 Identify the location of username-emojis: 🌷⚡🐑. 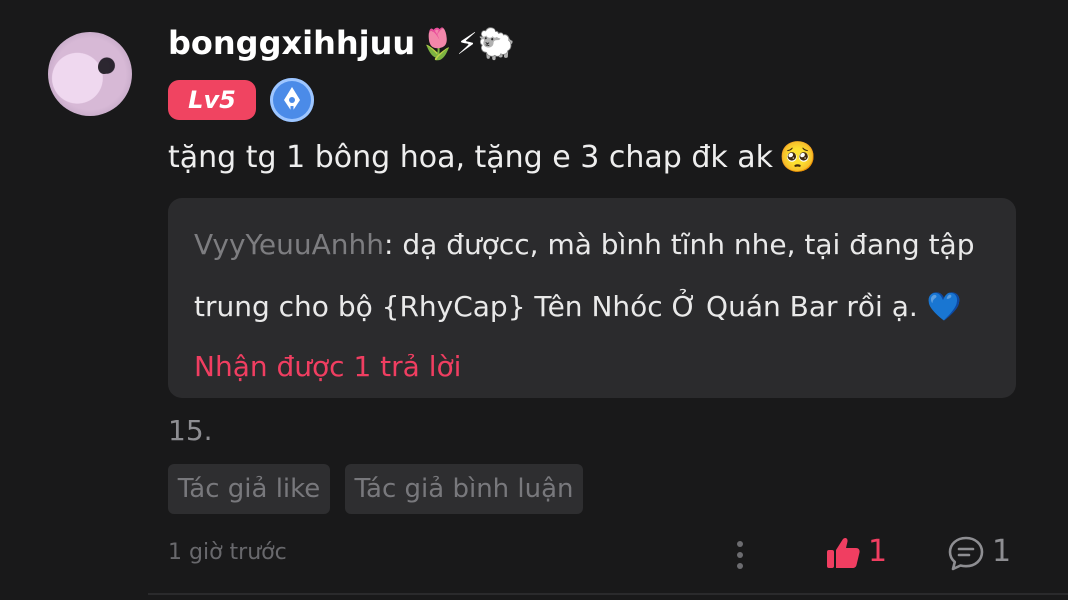
(467, 44).